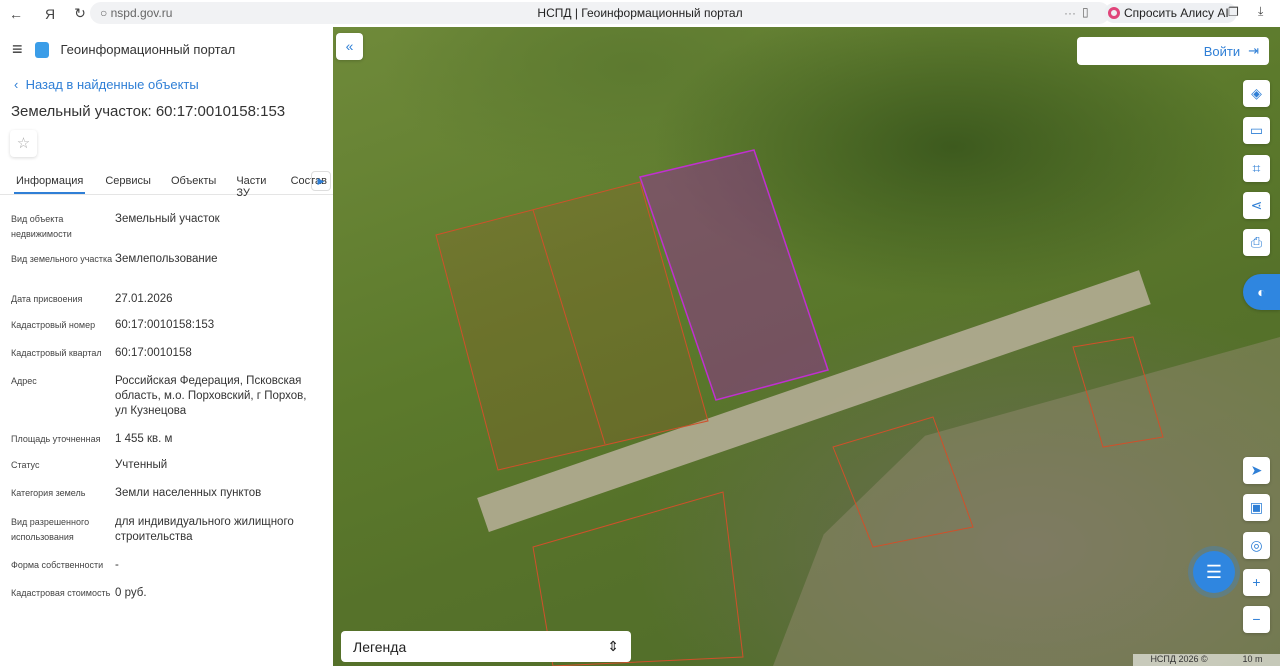 The image size is (1280, 666). I want to click on alice-button: Спросить Алису AI, so click(1170, 13).